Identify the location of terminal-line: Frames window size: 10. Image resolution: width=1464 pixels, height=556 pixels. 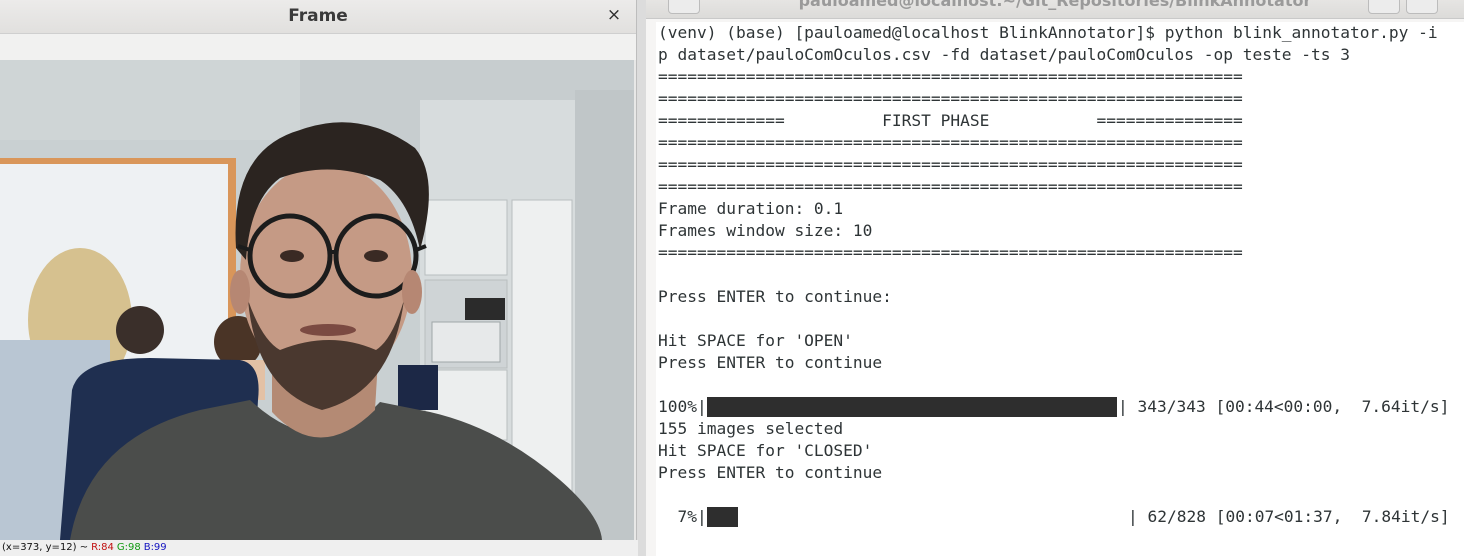
(765, 230).